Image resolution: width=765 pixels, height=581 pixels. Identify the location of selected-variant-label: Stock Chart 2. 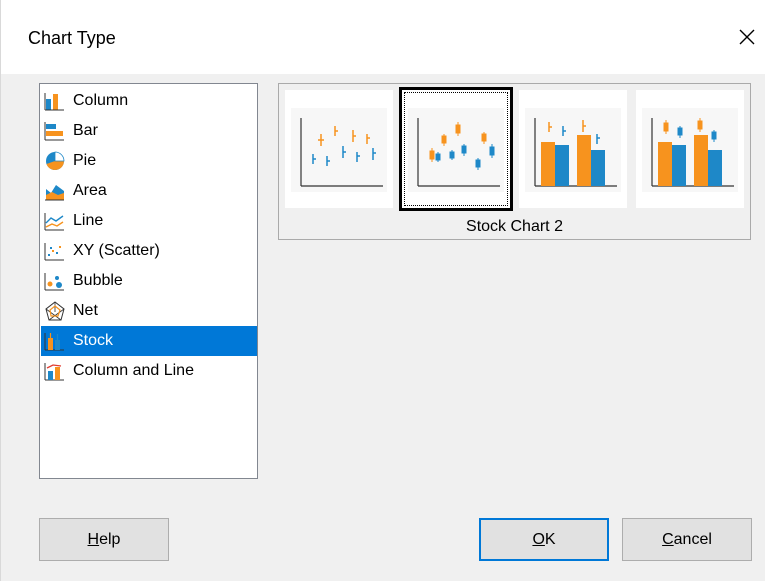
(514, 226).